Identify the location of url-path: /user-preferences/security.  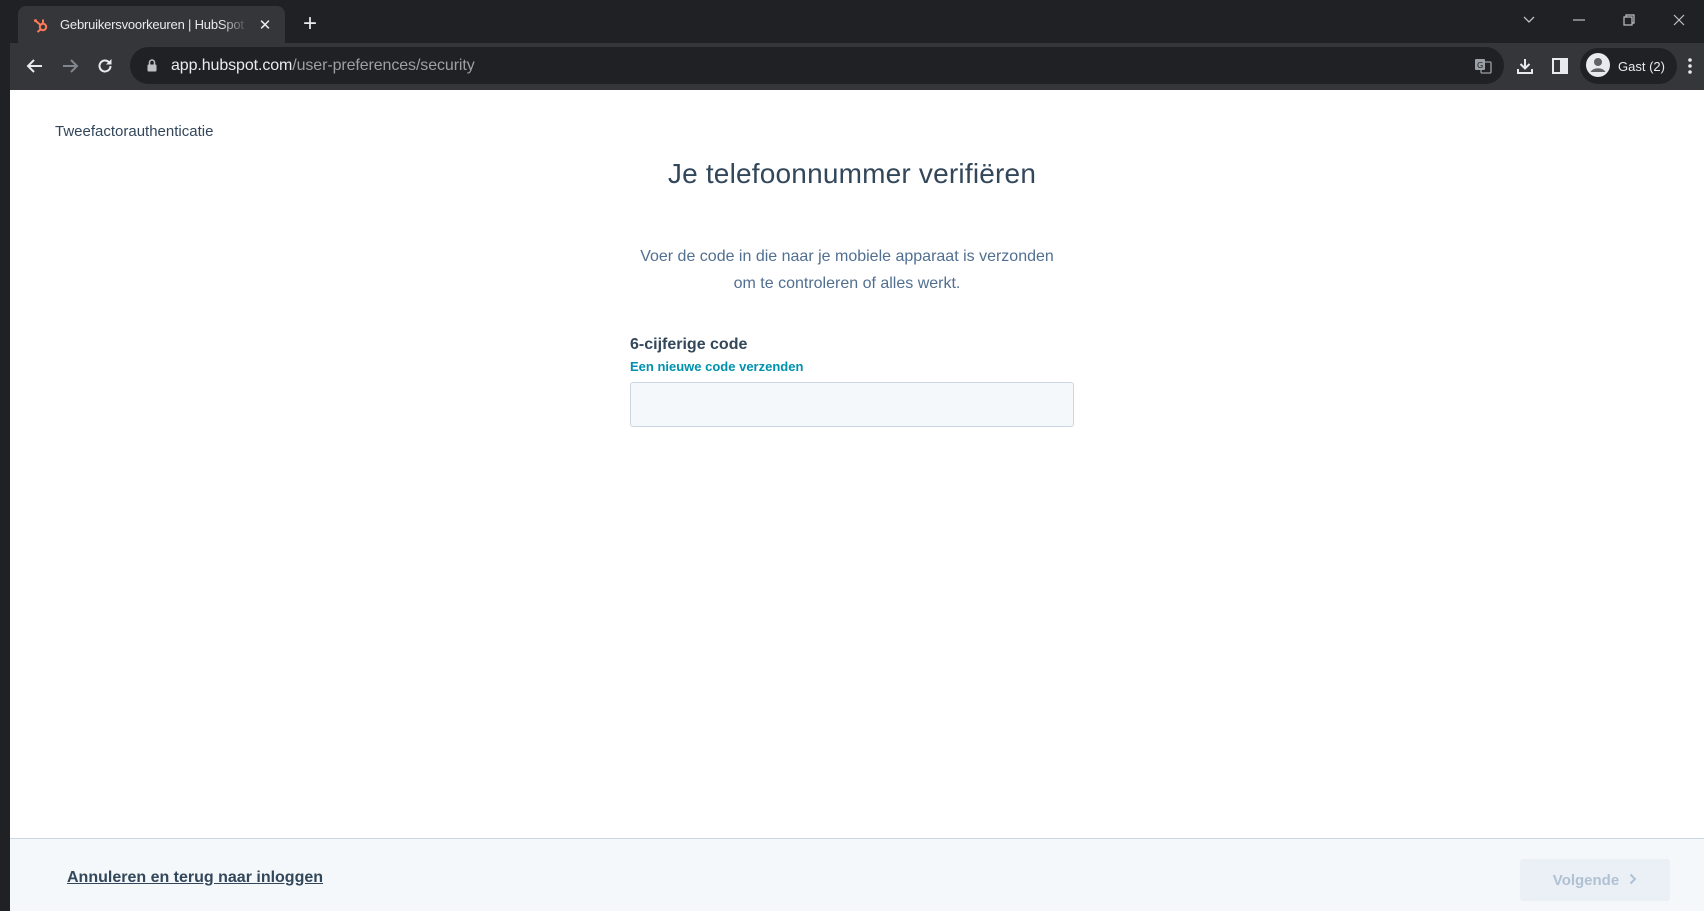
(383, 65).